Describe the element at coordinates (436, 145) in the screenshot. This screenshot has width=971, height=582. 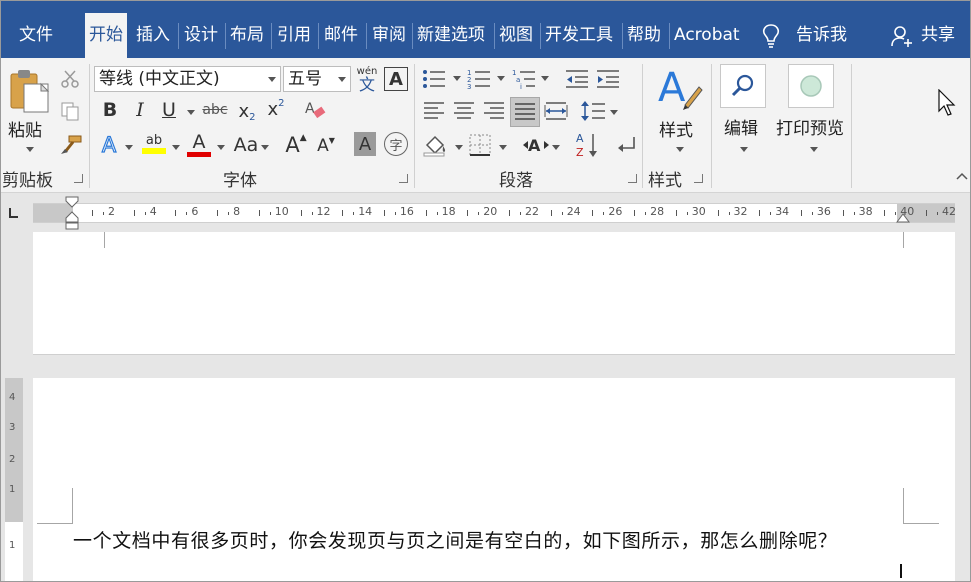
I see `shading-bucket-icon` at that location.